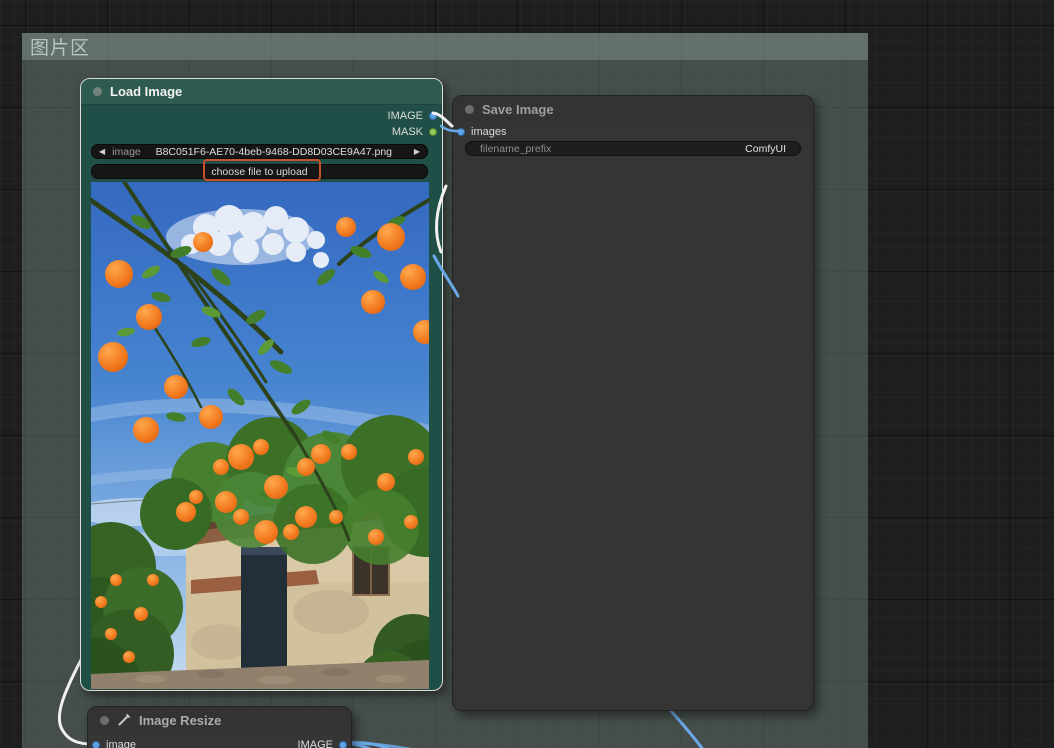 Image resolution: width=1054 pixels, height=748 pixels. I want to click on resize-ruler-icon, so click(124, 720).